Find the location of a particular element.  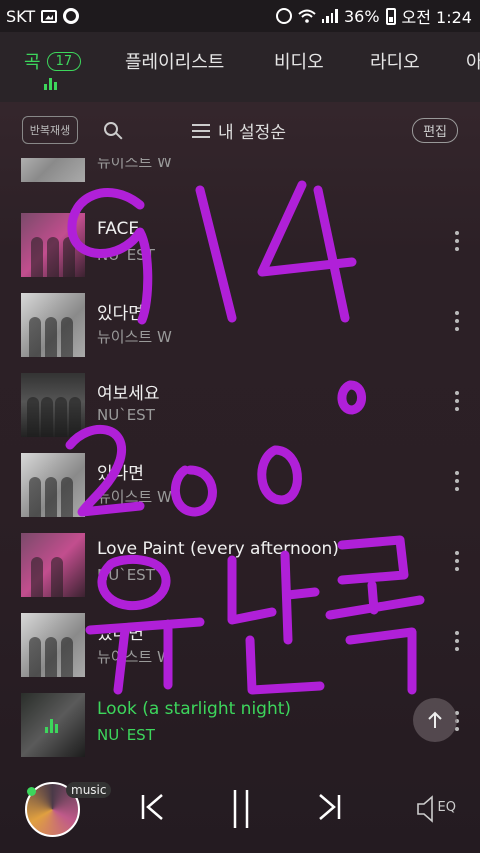

pause-icon is located at coordinates (241, 809).